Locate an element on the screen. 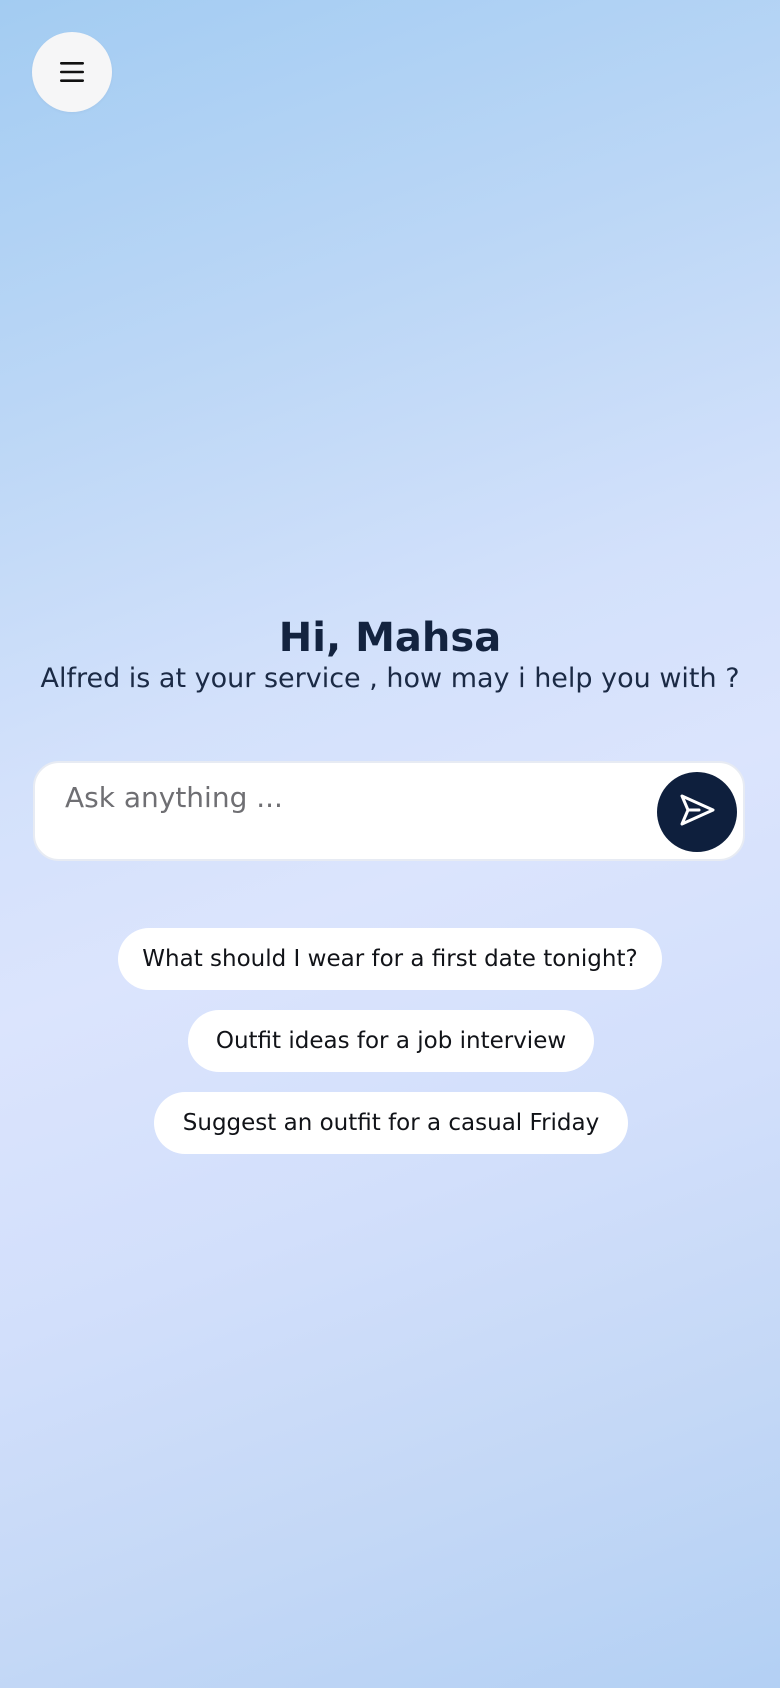 Image resolution: width=780 pixels, height=1688 pixels. greeting-title: Hi, Mahsa is located at coordinates (390, 638).